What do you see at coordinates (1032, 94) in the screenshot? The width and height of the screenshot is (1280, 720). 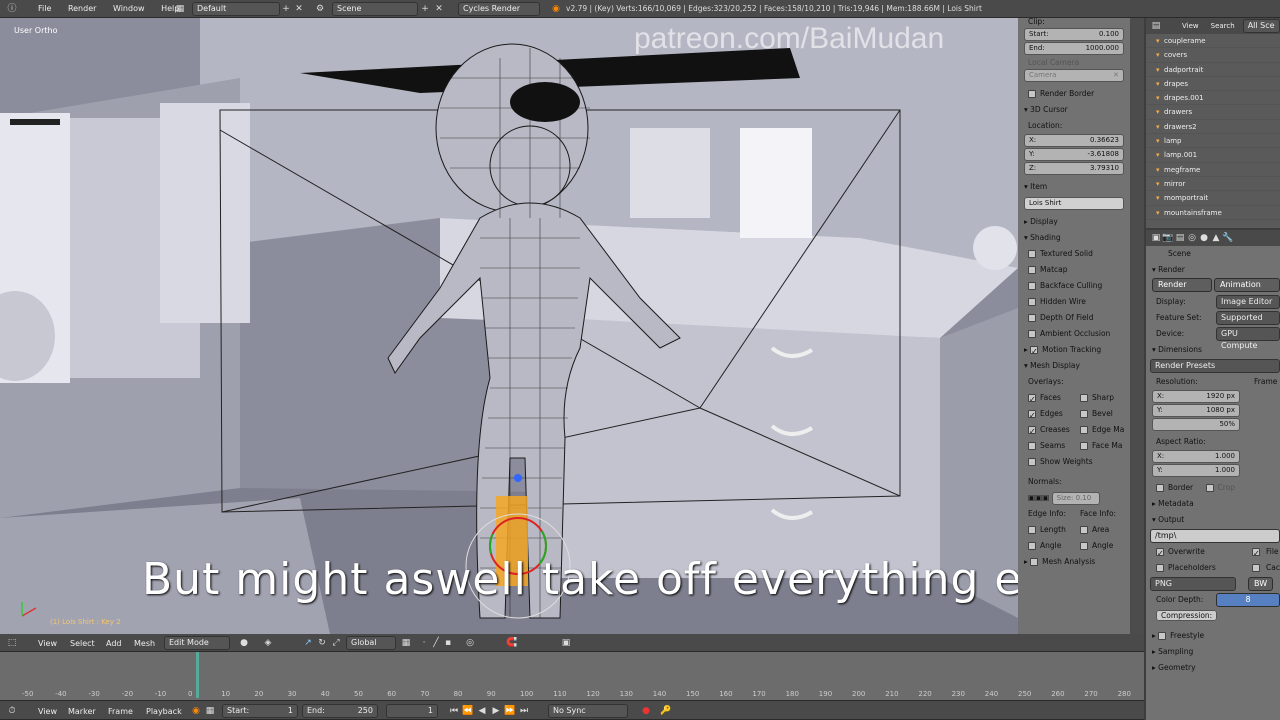 I see `render-border-checkbox` at bounding box center [1032, 94].